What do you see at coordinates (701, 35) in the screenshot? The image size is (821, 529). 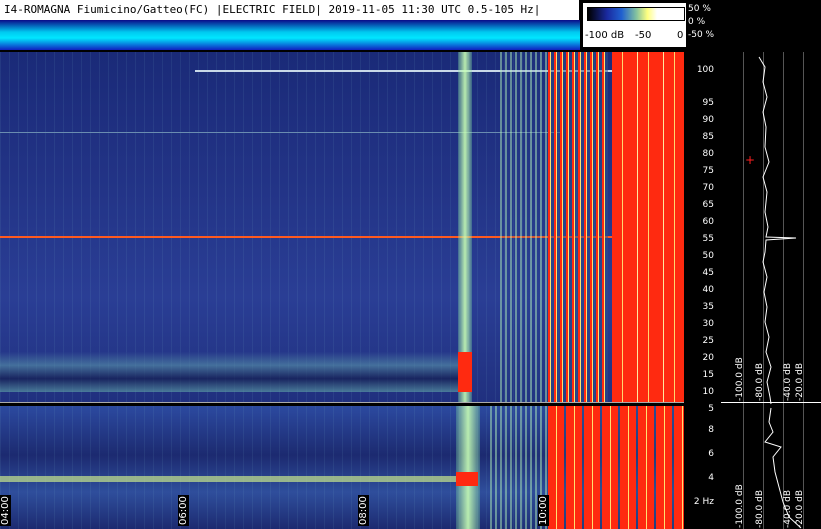 I see `percent-label: -50 %` at bounding box center [701, 35].